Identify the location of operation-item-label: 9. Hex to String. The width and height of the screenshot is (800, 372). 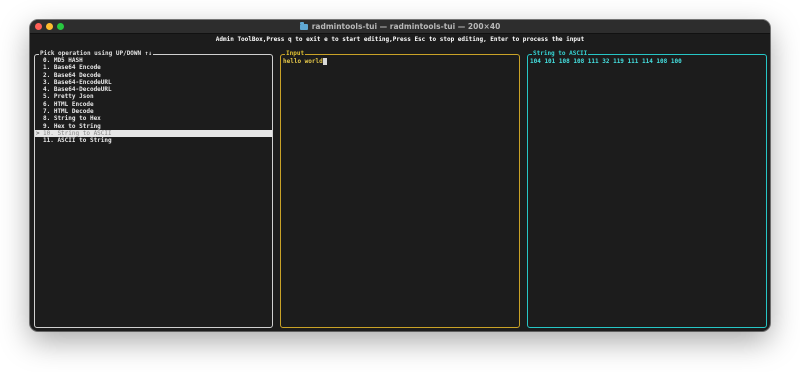
(72, 126).